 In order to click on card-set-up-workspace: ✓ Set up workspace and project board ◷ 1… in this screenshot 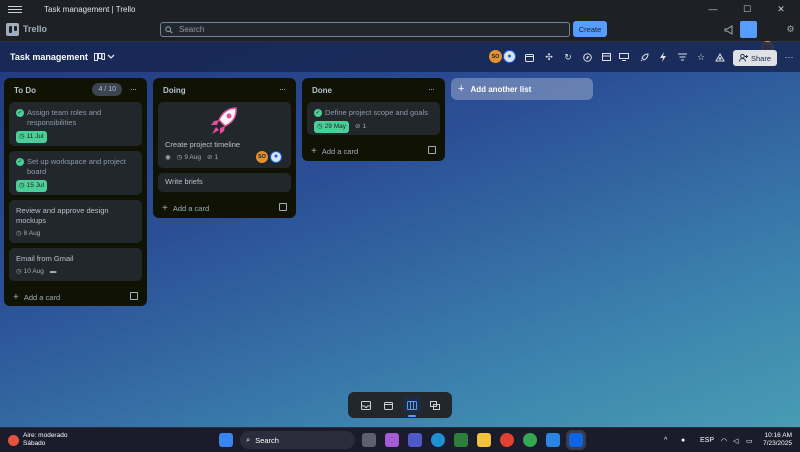, I will do `click(75, 173)`.